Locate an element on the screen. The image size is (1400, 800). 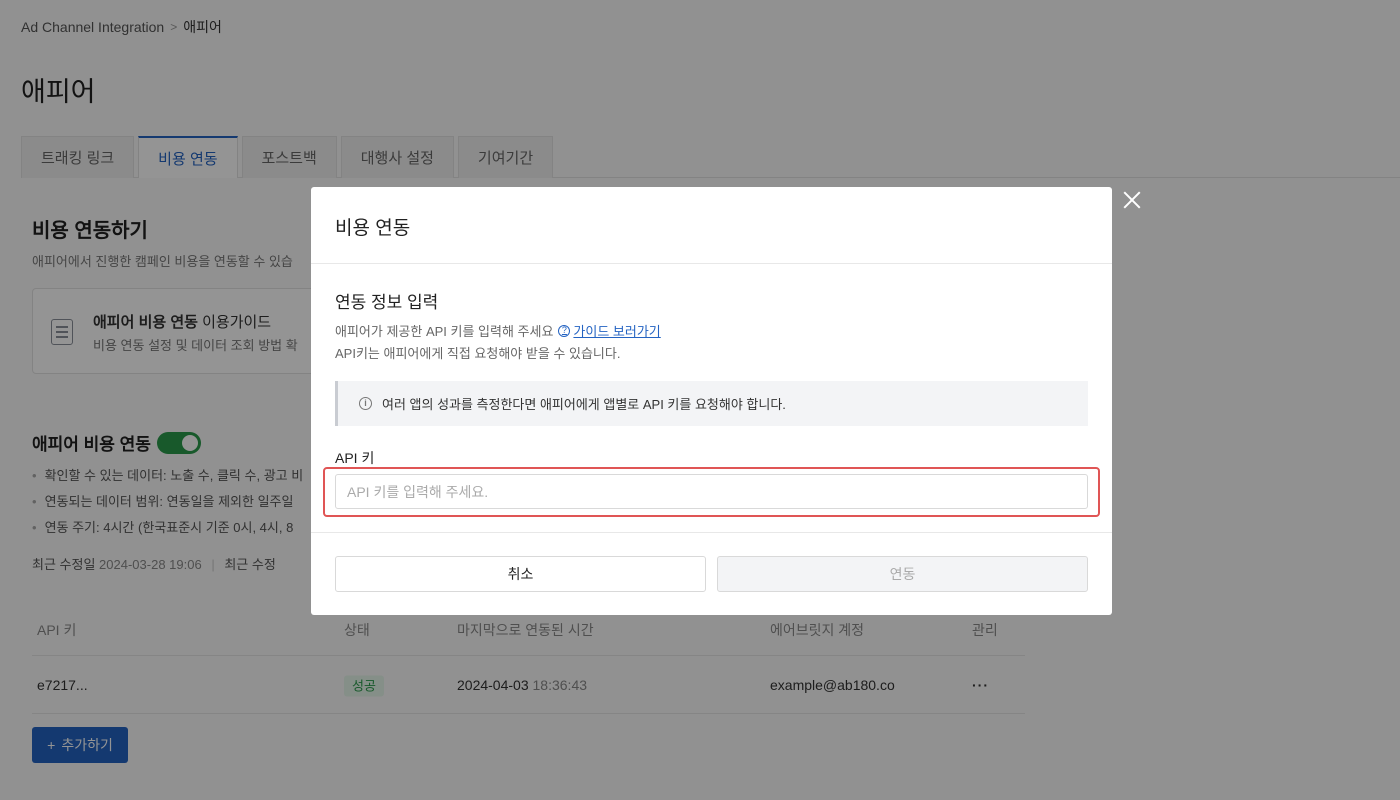
info-icon: i is located at coordinates (365, 403).